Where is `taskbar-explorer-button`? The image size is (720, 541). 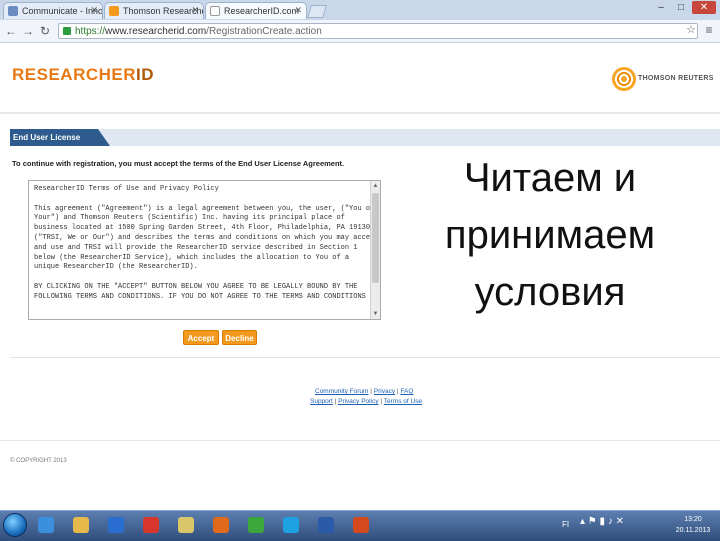 taskbar-explorer-button is located at coordinates (81, 525).